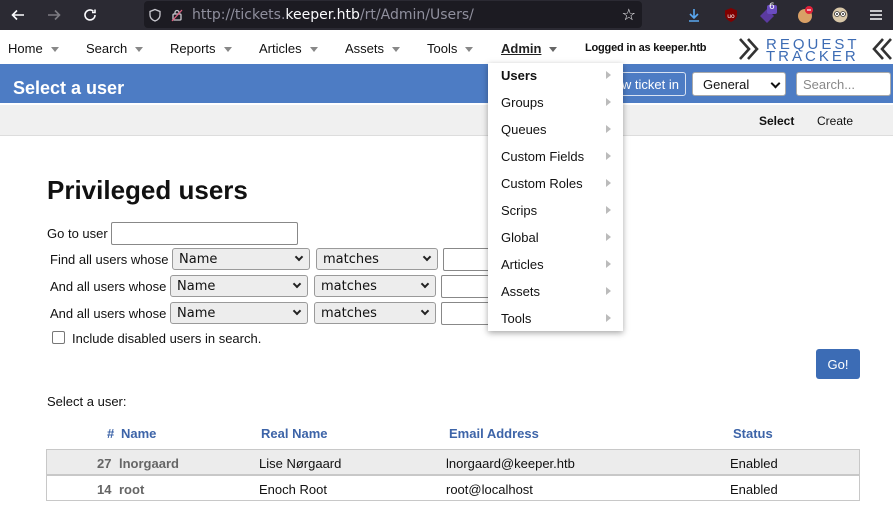 Image resolution: width=893 pixels, height=510 pixels. I want to click on menu-search: Search, so click(115, 48).